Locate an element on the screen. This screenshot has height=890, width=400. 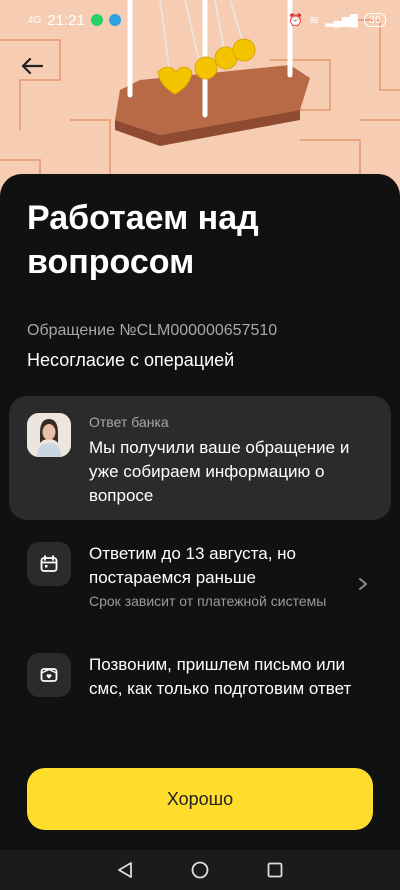
back-button is located at coordinates (32, 66).